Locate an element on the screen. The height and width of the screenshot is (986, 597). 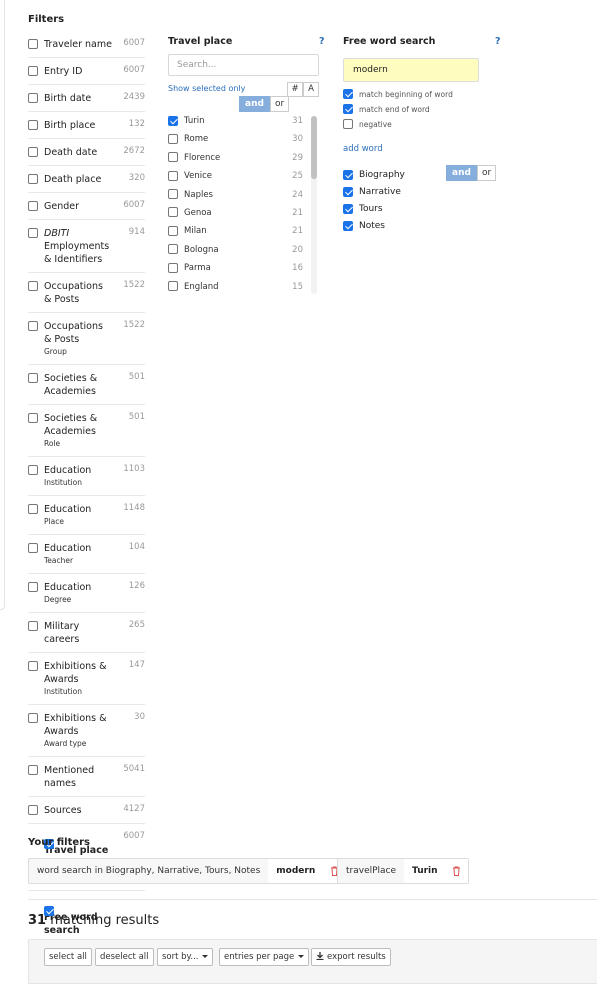
filter-label: Death place is located at coordinates (73, 179).